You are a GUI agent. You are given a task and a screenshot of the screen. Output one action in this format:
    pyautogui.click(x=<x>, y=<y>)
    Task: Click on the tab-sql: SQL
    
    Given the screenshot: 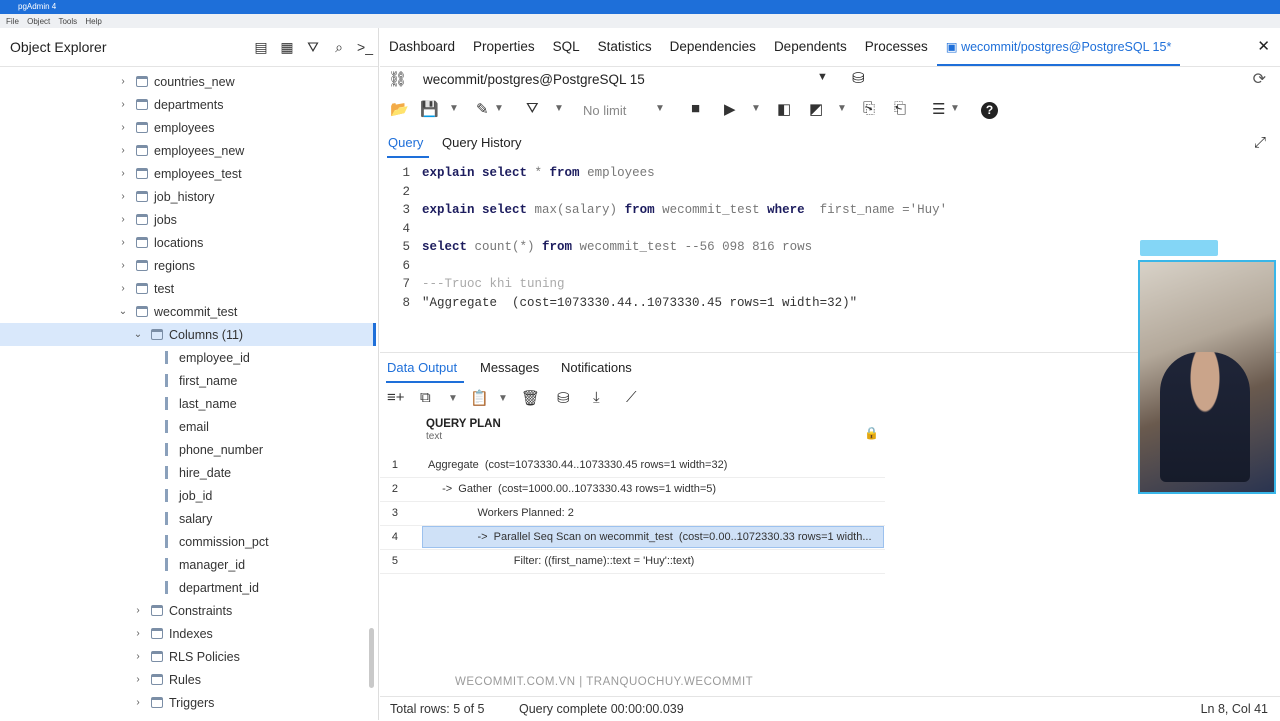 What is the action you would take?
    pyautogui.click(x=566, y=47)
    